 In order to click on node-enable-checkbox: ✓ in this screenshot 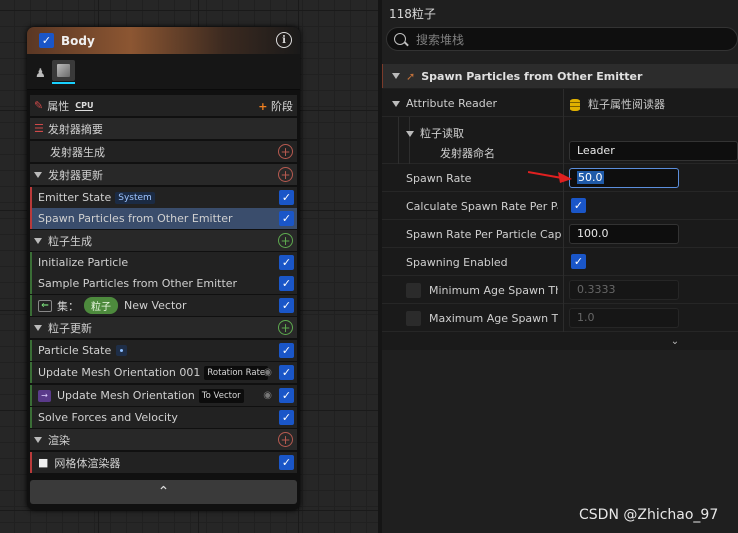, I will do `click(46, 40)`.